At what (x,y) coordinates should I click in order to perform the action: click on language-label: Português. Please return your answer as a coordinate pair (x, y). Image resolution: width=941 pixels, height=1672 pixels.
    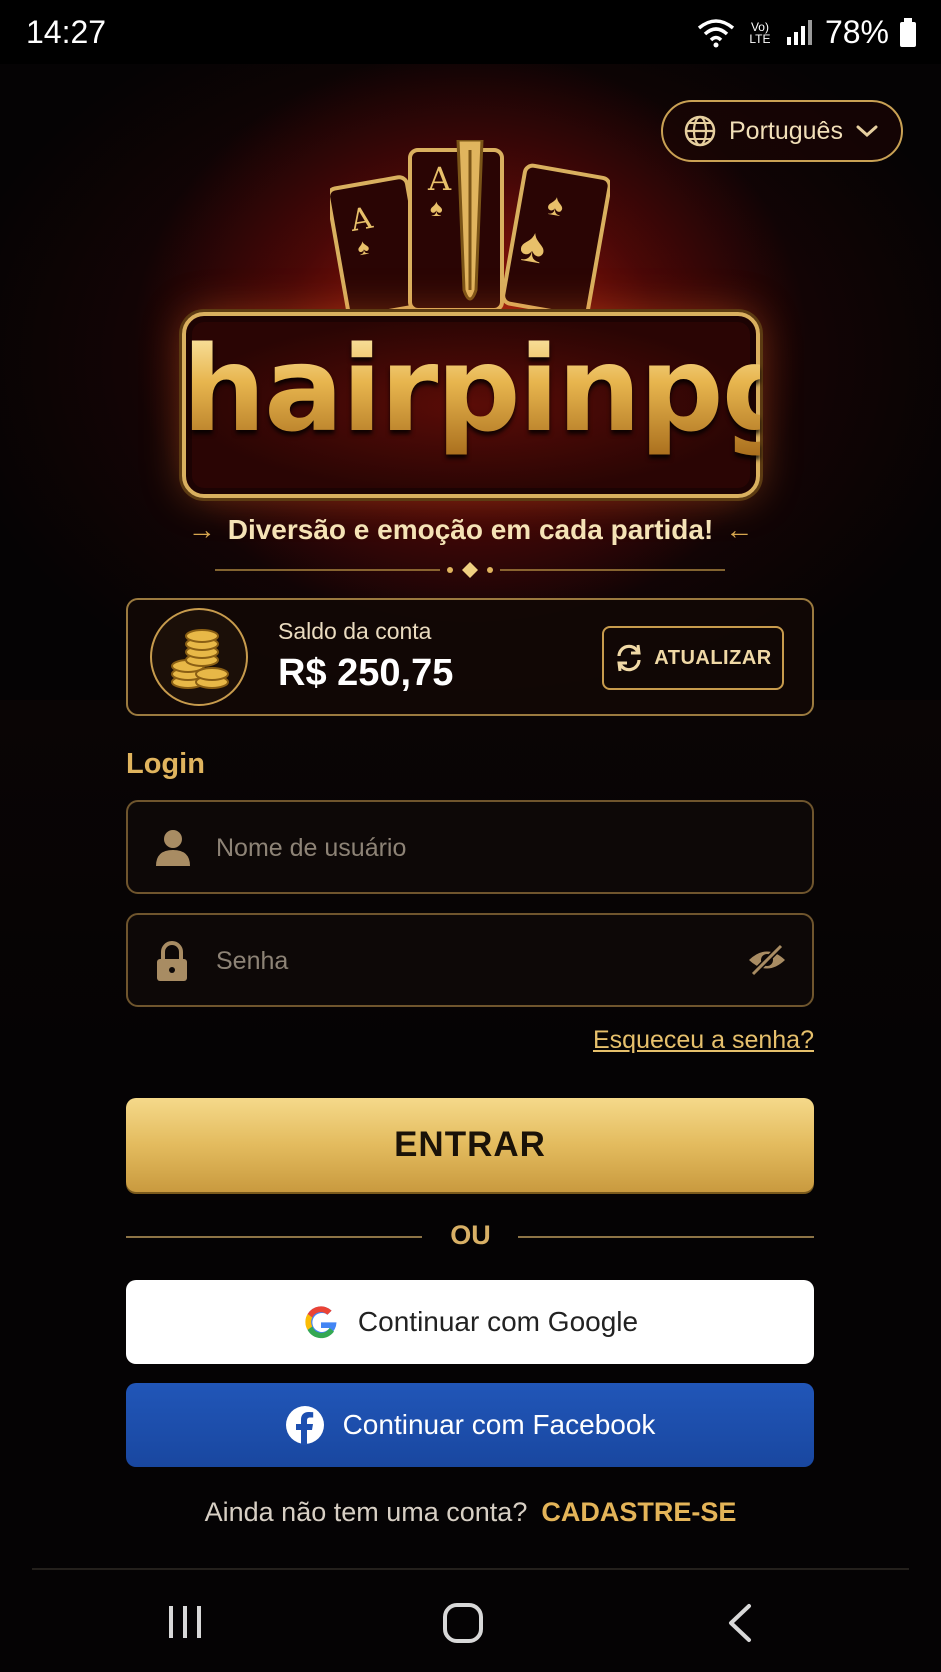
    Looking at the image, I should click on (786, 130).